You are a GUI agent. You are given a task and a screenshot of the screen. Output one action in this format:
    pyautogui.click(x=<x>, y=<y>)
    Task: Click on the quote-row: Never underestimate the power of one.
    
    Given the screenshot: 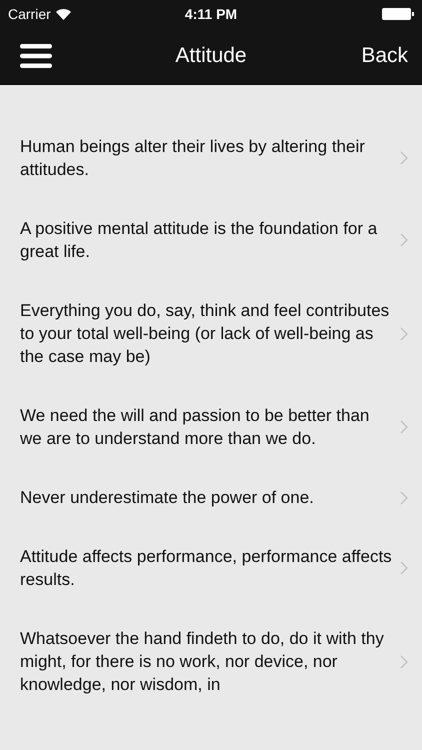 What is the action you would take?
    pyautogui.click(x=211, y=497)
    